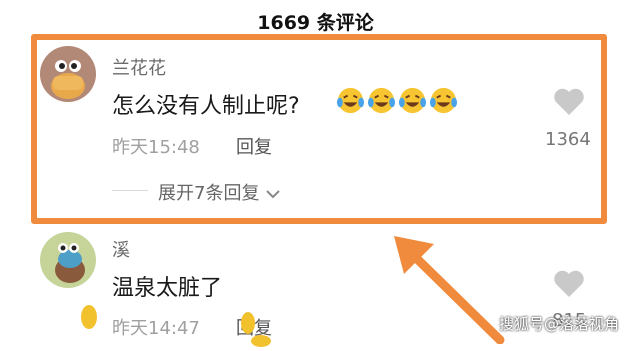 The image size is (631, 351). What do you see at coordinates (397, 100) in the screenshot?
I see `emoji-row` at bounding box center [397, 100].